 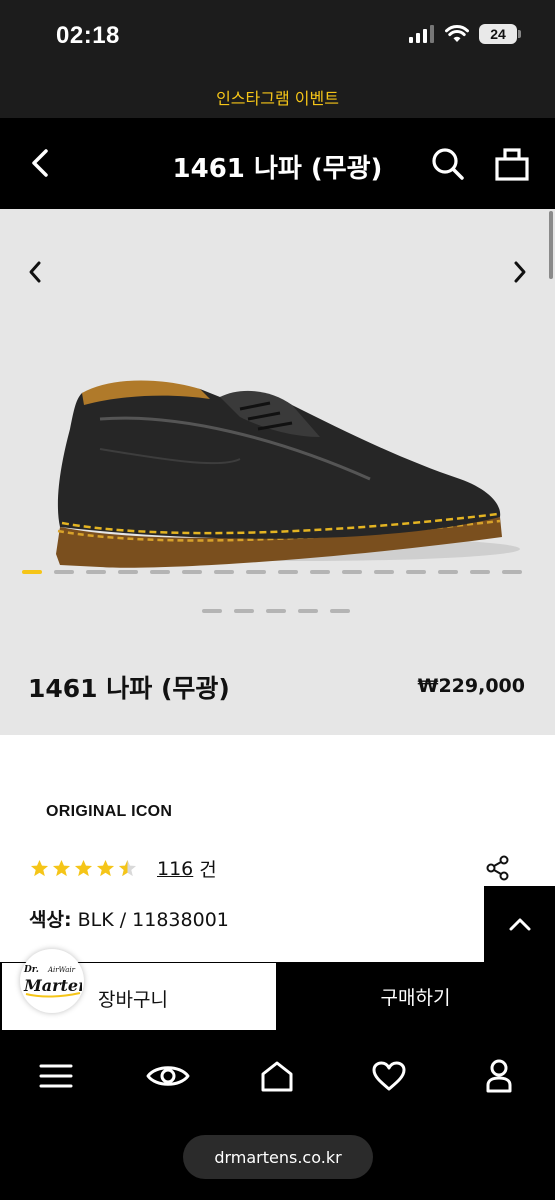 I want to click on color-label: 색상:, so click(x=50, y=920).